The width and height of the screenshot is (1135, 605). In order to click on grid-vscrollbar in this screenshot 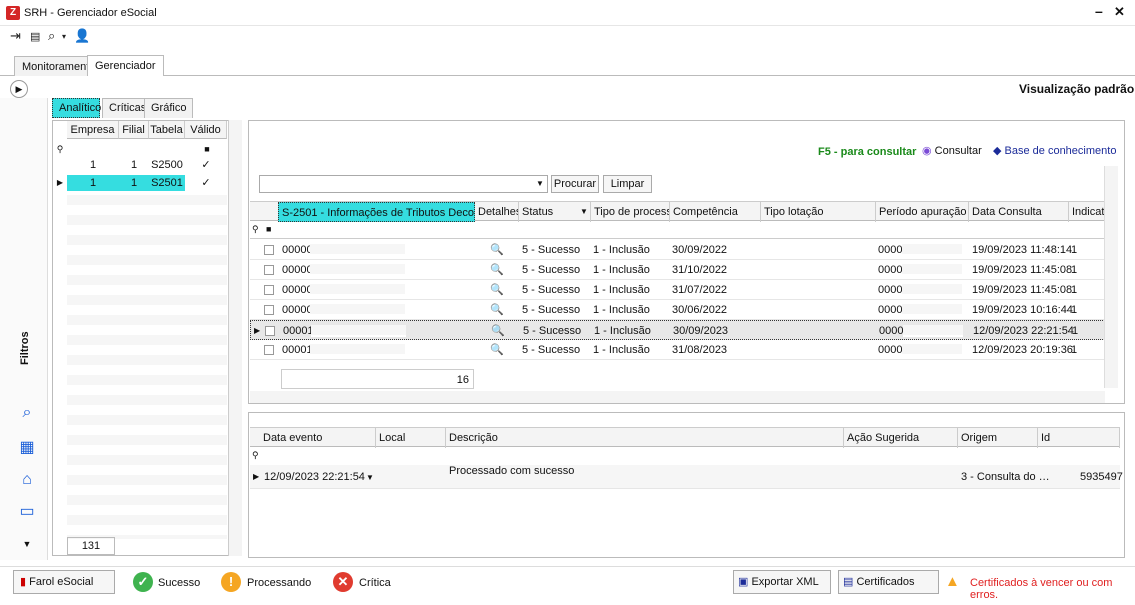, I will do `click(1111, 277)`.